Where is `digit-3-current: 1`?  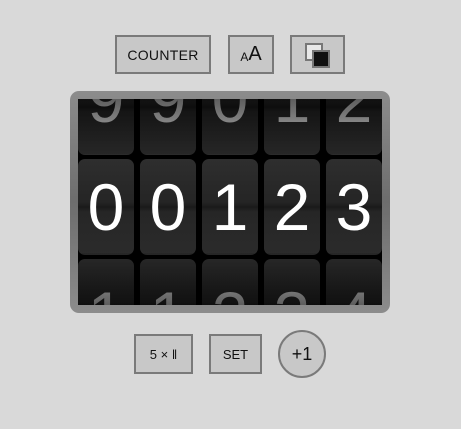
digit-3-current: 1 is located at coordinates (230, 207).